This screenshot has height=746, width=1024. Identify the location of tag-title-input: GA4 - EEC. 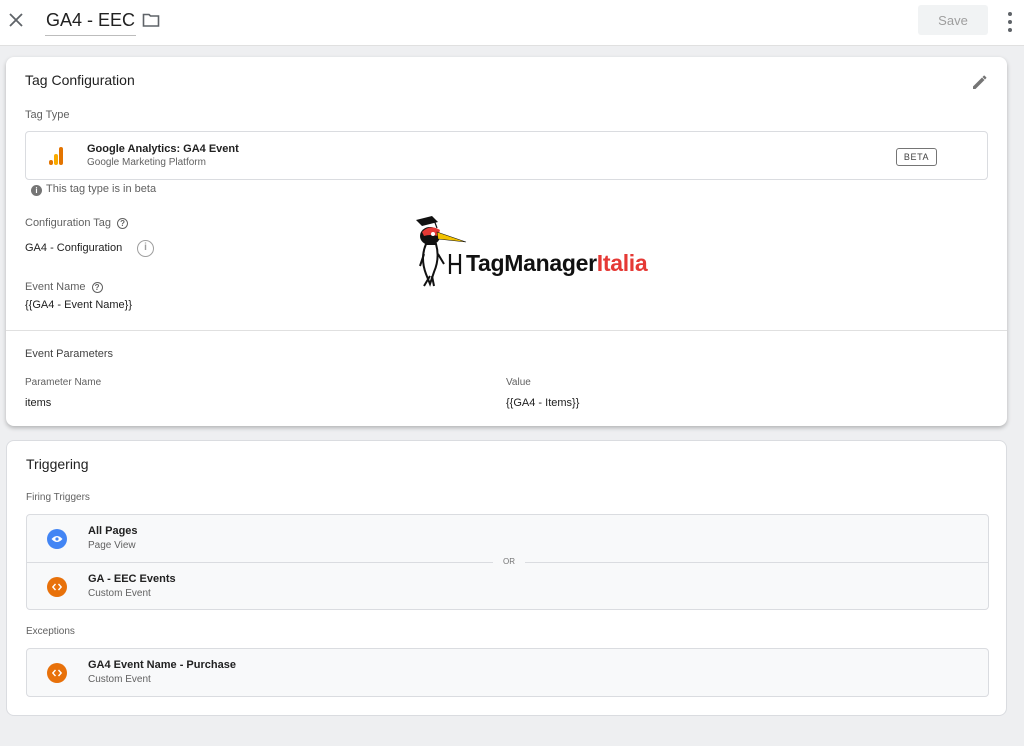
(91, 22).